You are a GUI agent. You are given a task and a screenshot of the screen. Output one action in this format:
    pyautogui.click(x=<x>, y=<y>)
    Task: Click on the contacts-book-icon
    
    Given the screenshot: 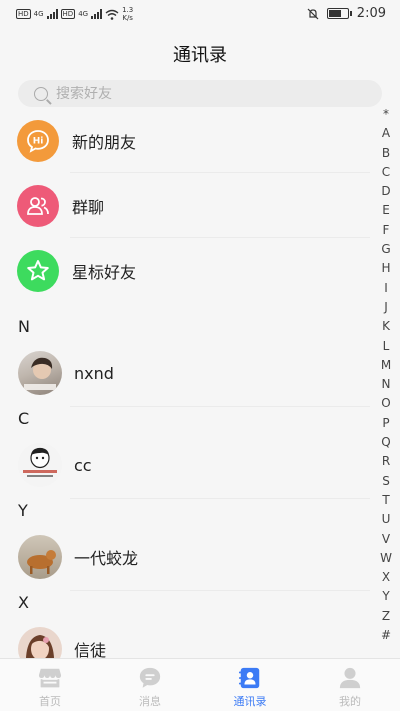 What is the action you would take?
    pyautogui.click(x=249, y=678)
    